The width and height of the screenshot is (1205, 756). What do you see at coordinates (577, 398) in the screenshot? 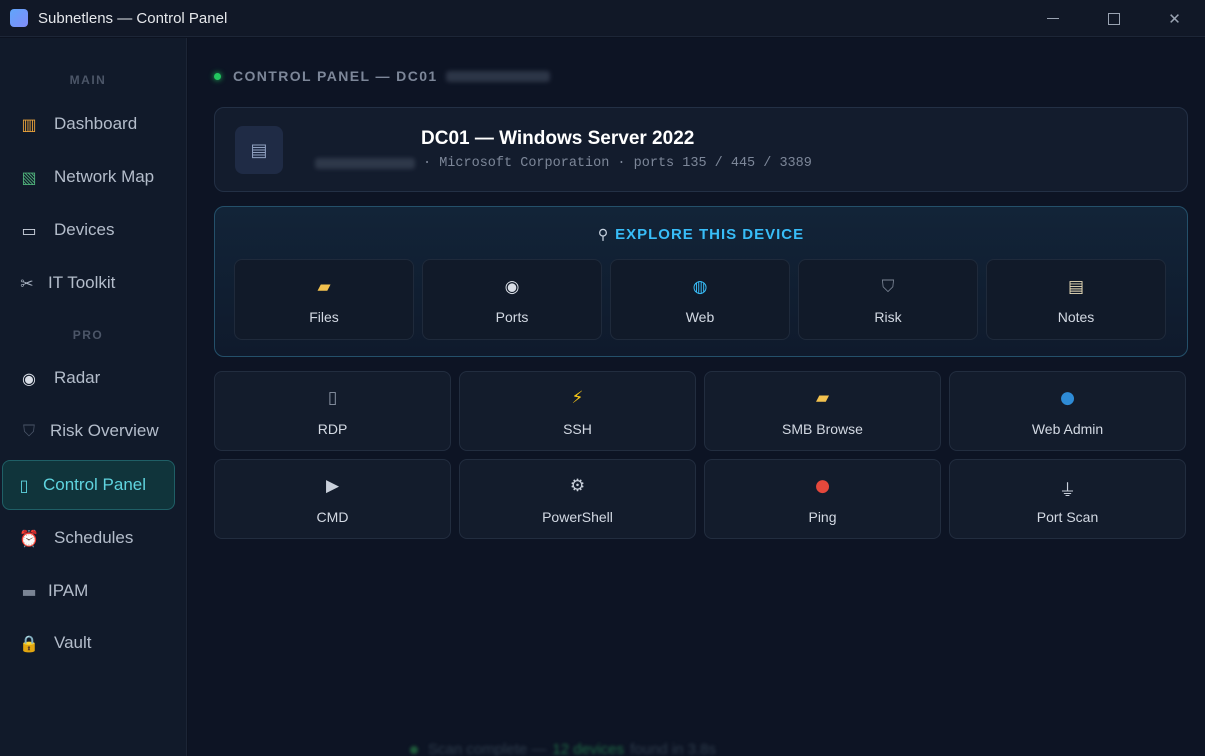
I see `lightning-icon: ⚡` at bounding box center [577, 398].